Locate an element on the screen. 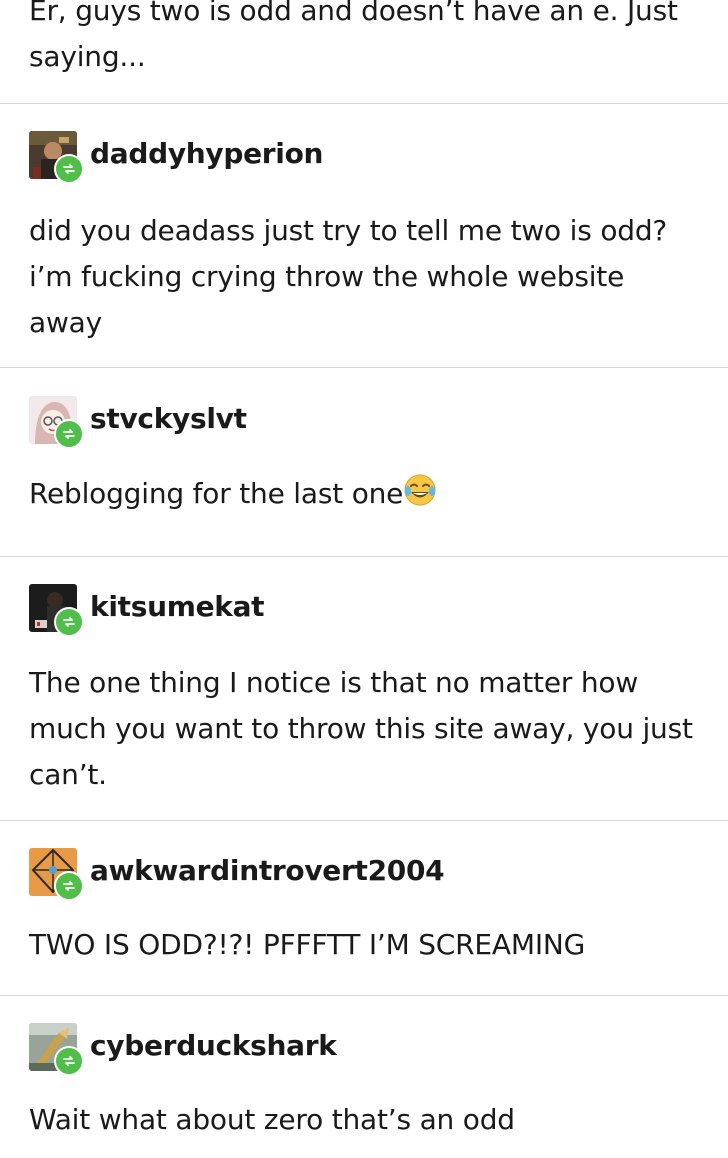  reblog-header-cyberduckshark: cyberduckshark is located at coordinates (183, 1049).